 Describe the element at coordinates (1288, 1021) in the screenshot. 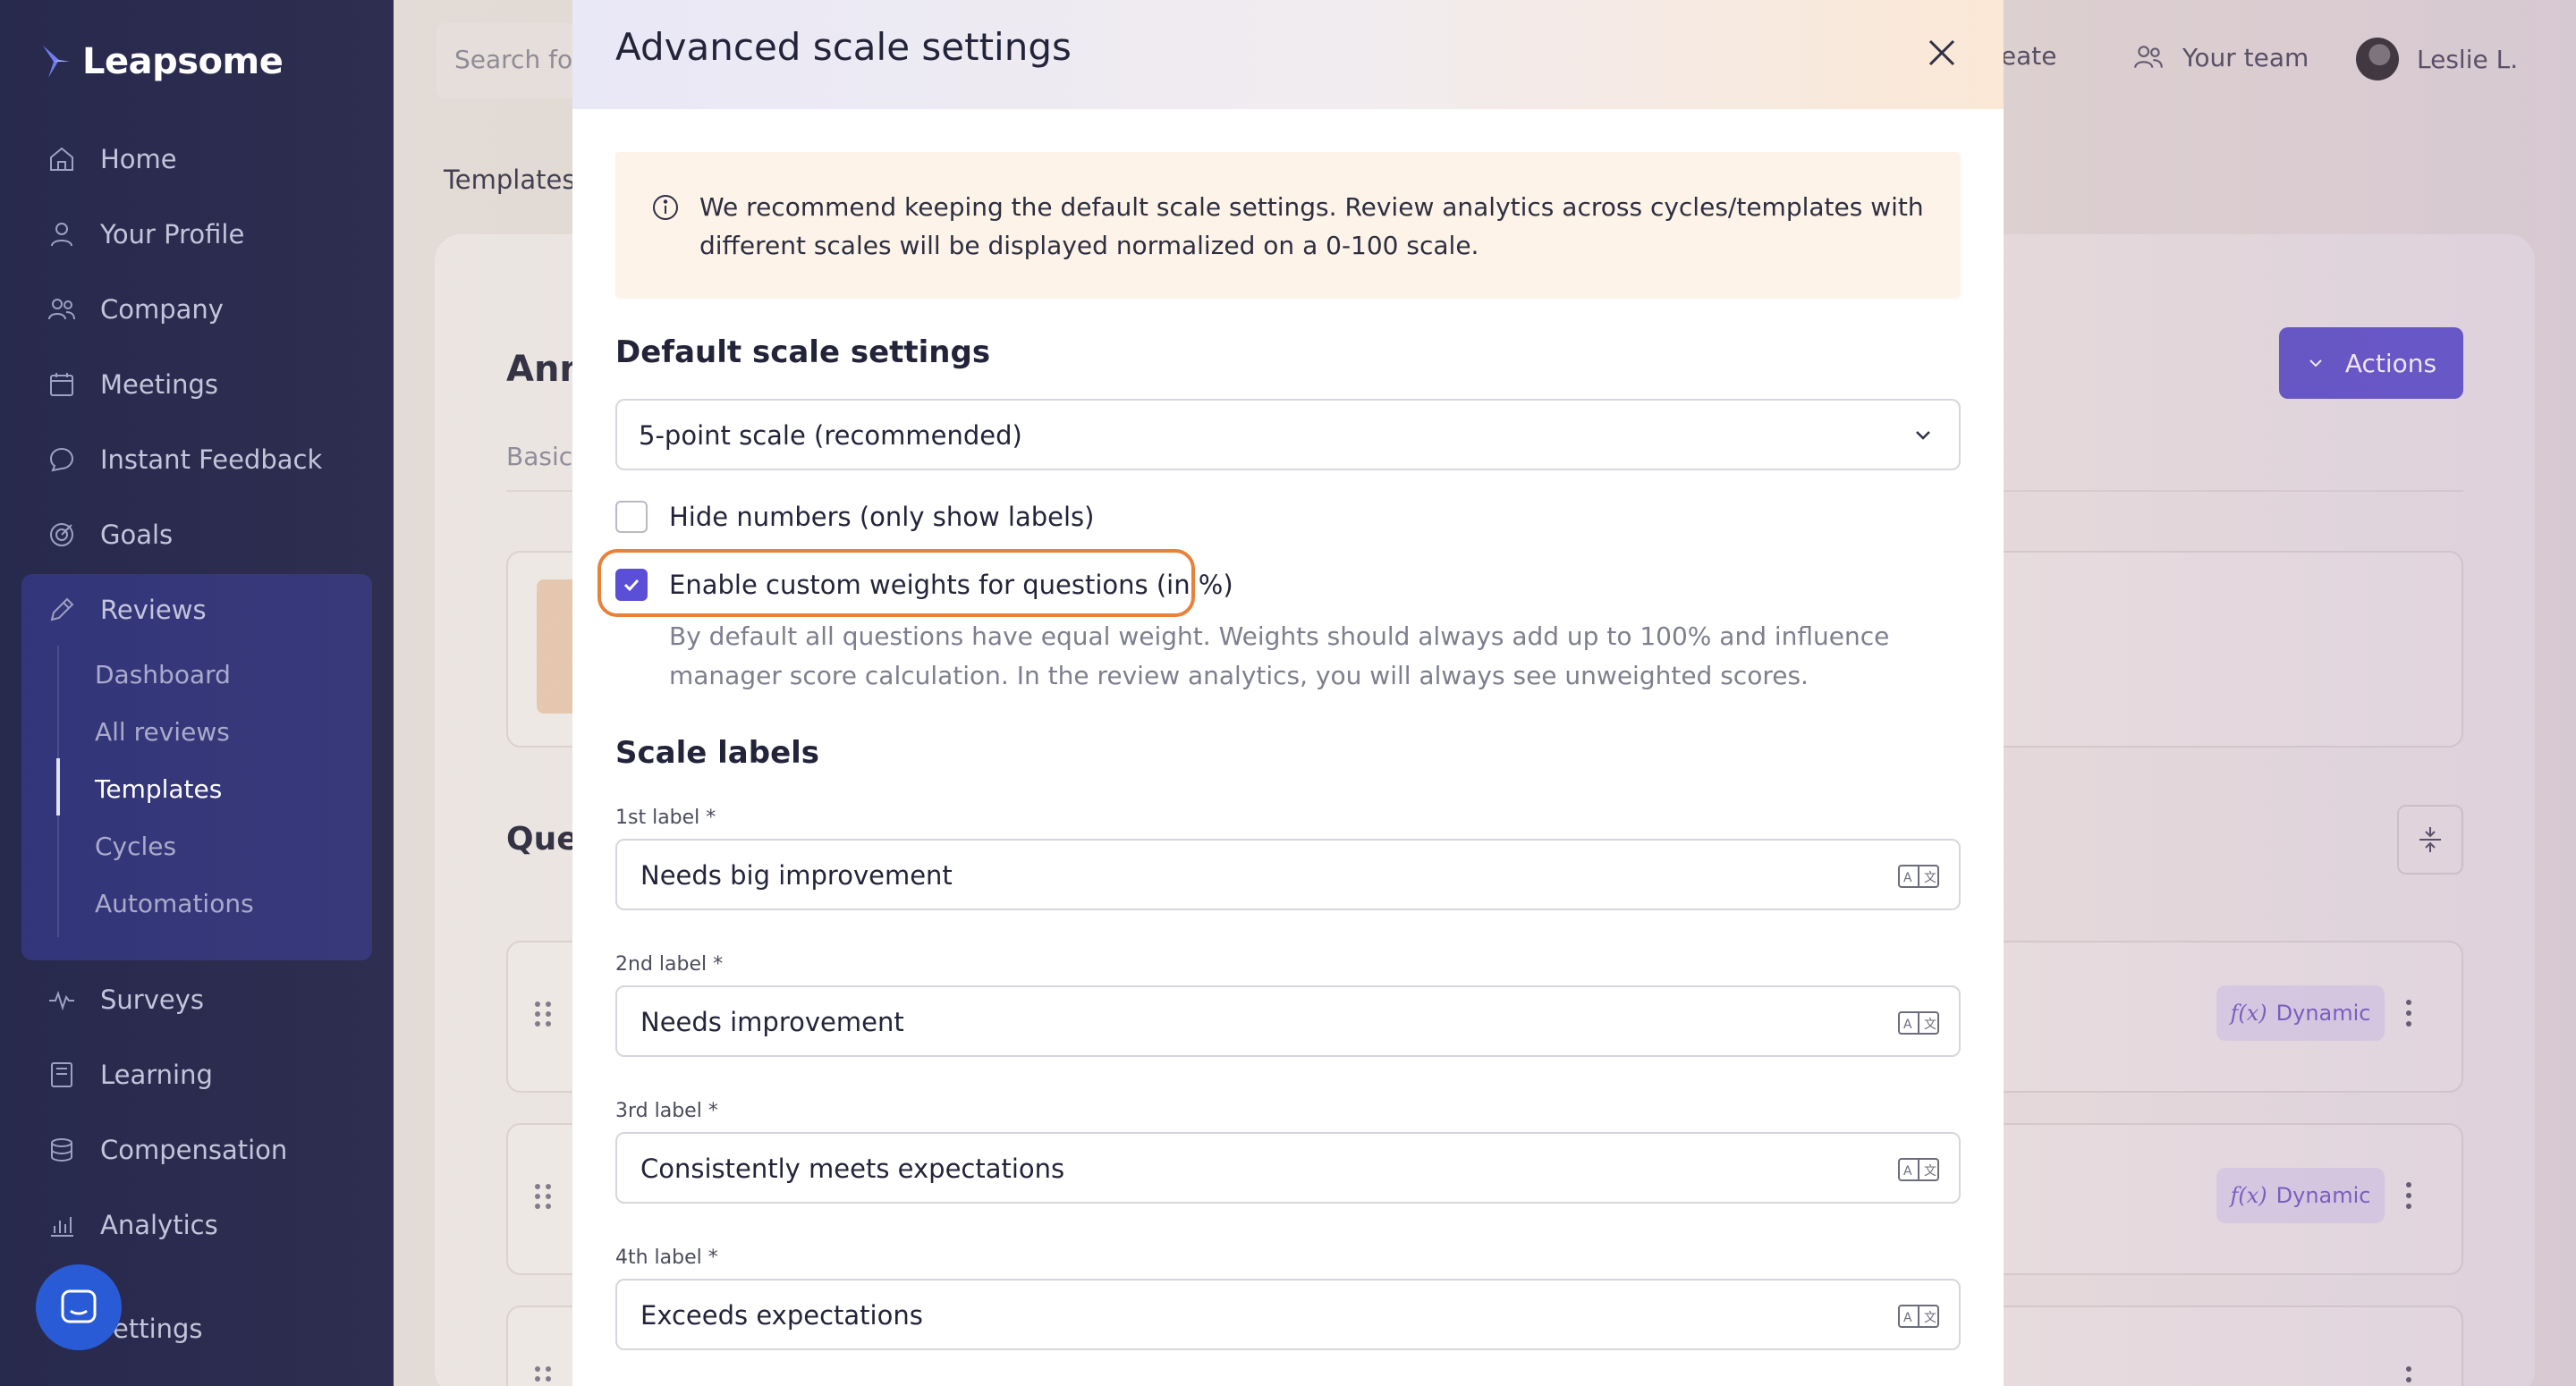

I see `label-2-input: Needs improvement A文` at that location.